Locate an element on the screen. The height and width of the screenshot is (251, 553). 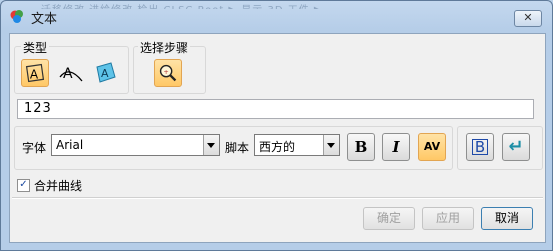
on-face-text-button: A is located at coordinates (105, 73).